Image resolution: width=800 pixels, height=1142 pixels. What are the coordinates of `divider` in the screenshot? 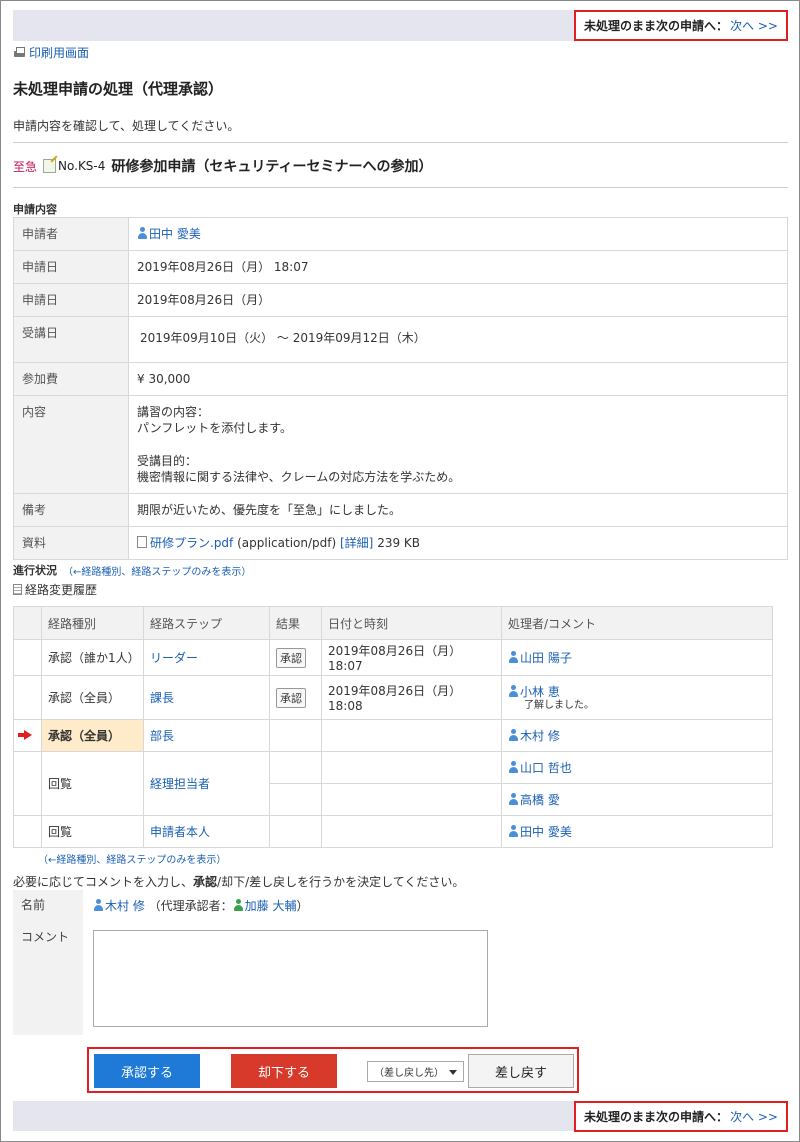 It's located at (400, 142).